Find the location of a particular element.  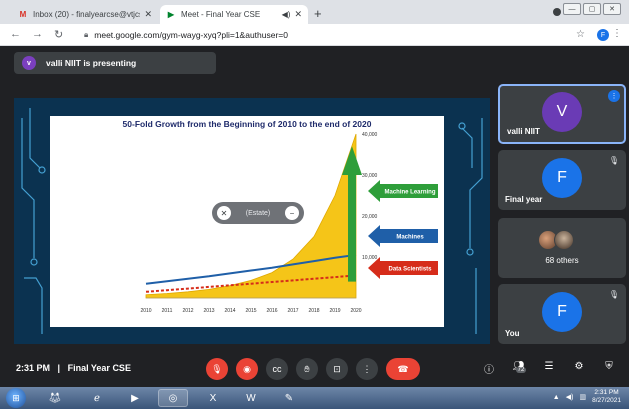

participant-tile-others: 68 others is located at coordinates (562, 248).